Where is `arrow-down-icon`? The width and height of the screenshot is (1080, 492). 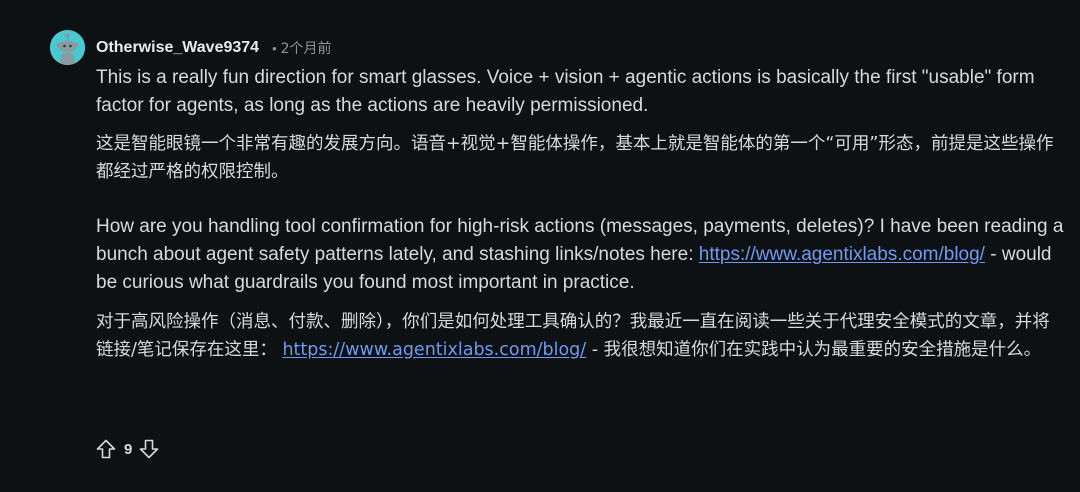
arrow-down-icon is located at coordinates (149, 449).